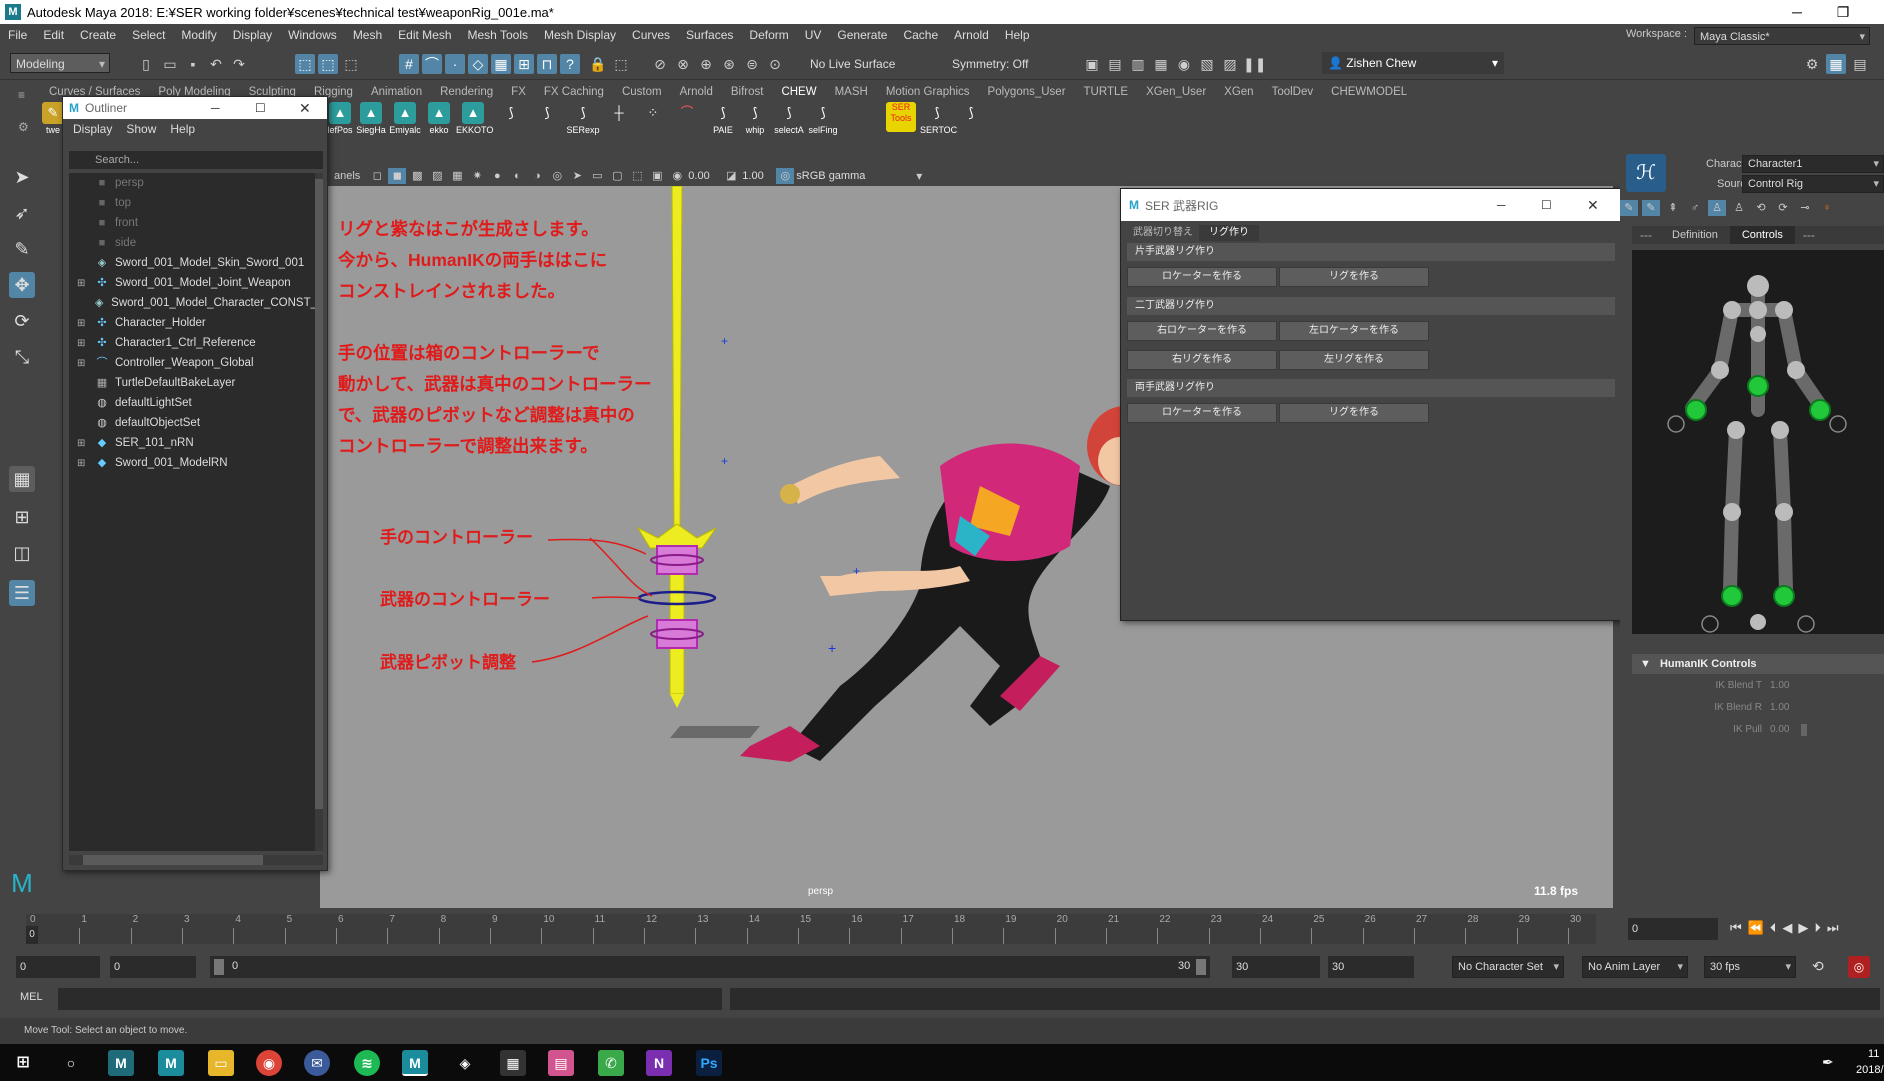  What do you see at coordinates (340, 118) in the screenshot?
I see `shelf-button: ▲ lefPos` at bounding box center [340, 118].